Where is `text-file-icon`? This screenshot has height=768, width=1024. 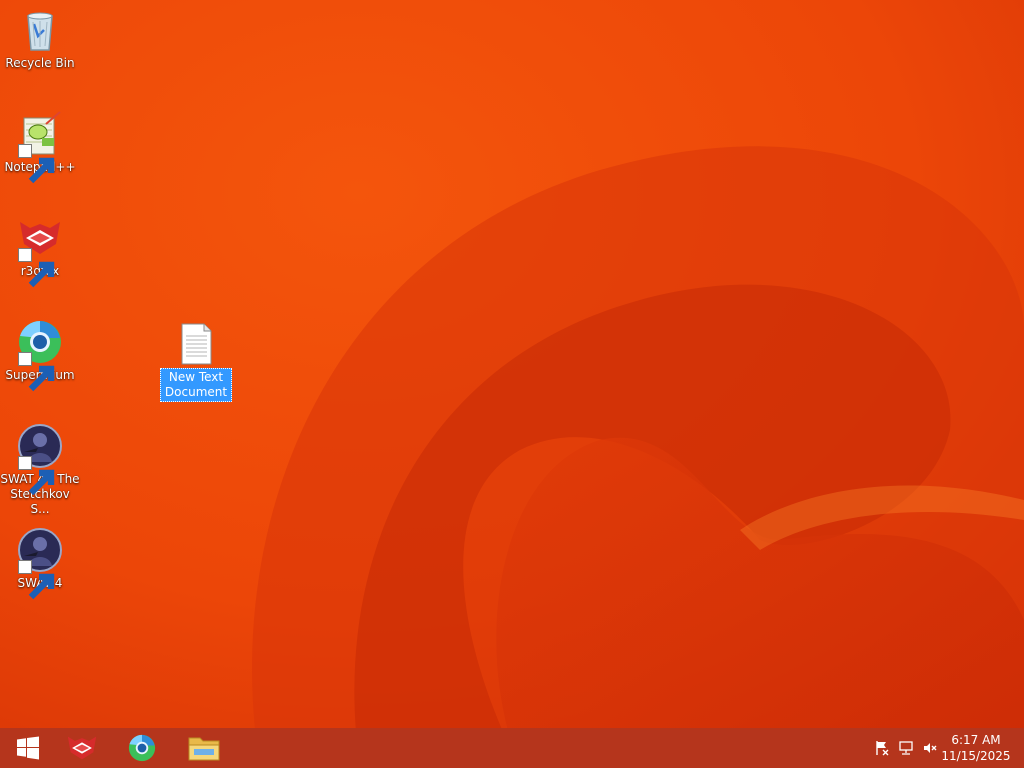 text-file-icon is located at coordinates (196, 344).